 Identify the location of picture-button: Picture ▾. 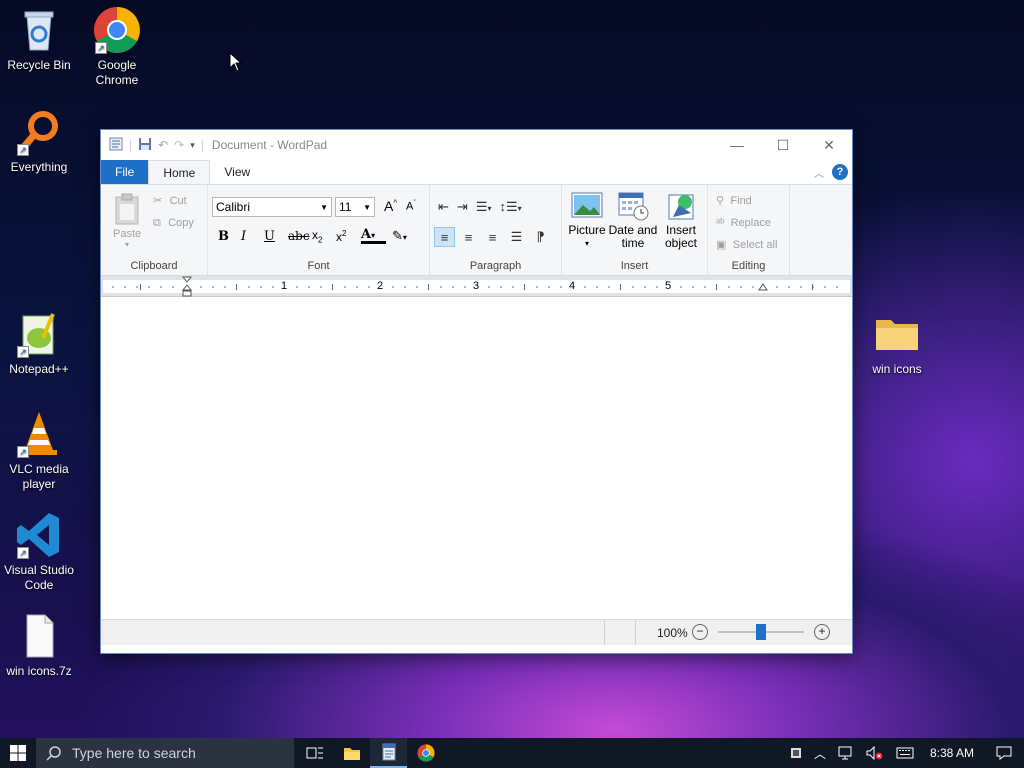
(587, 220).